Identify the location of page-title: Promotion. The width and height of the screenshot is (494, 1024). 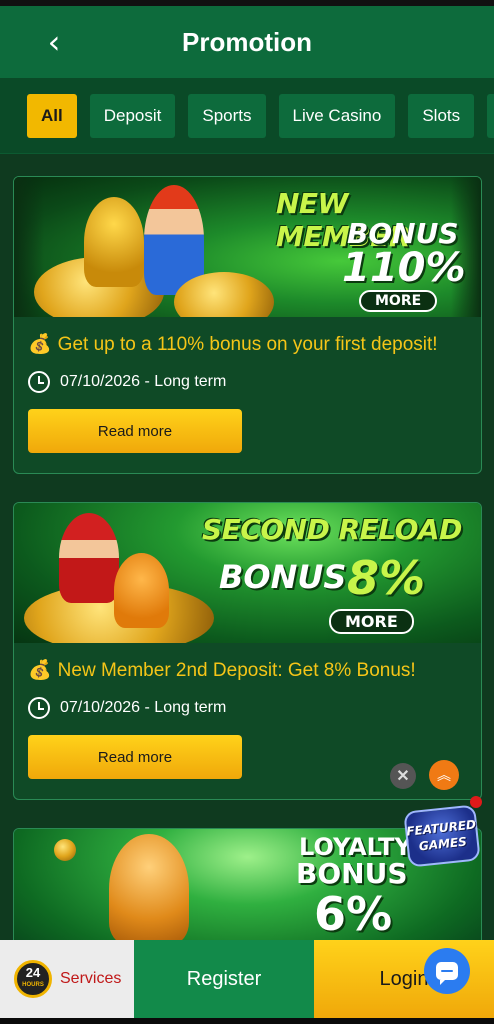
(247, 41).